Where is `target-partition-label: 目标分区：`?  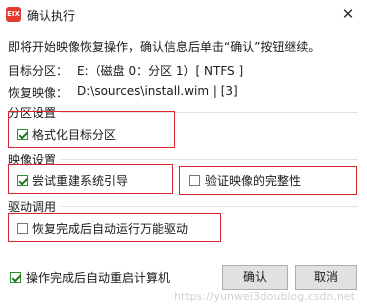
target-partition-label: 目标分区： is located at coordinates (38, 71).